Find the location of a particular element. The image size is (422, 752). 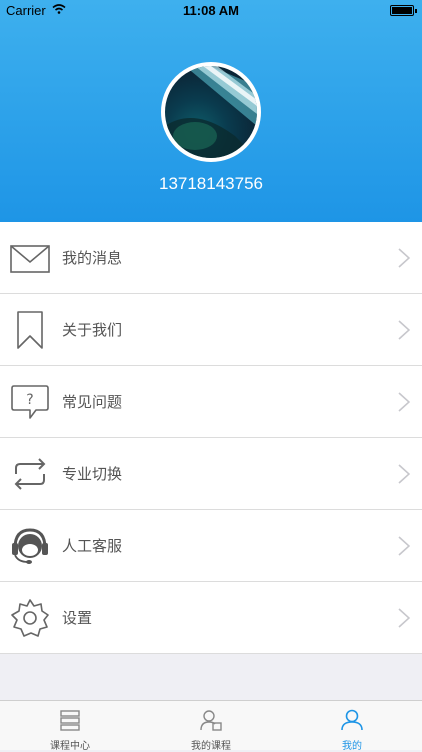

status-bar: Carrier 11:08 AM is located at coordinates (211, 11).